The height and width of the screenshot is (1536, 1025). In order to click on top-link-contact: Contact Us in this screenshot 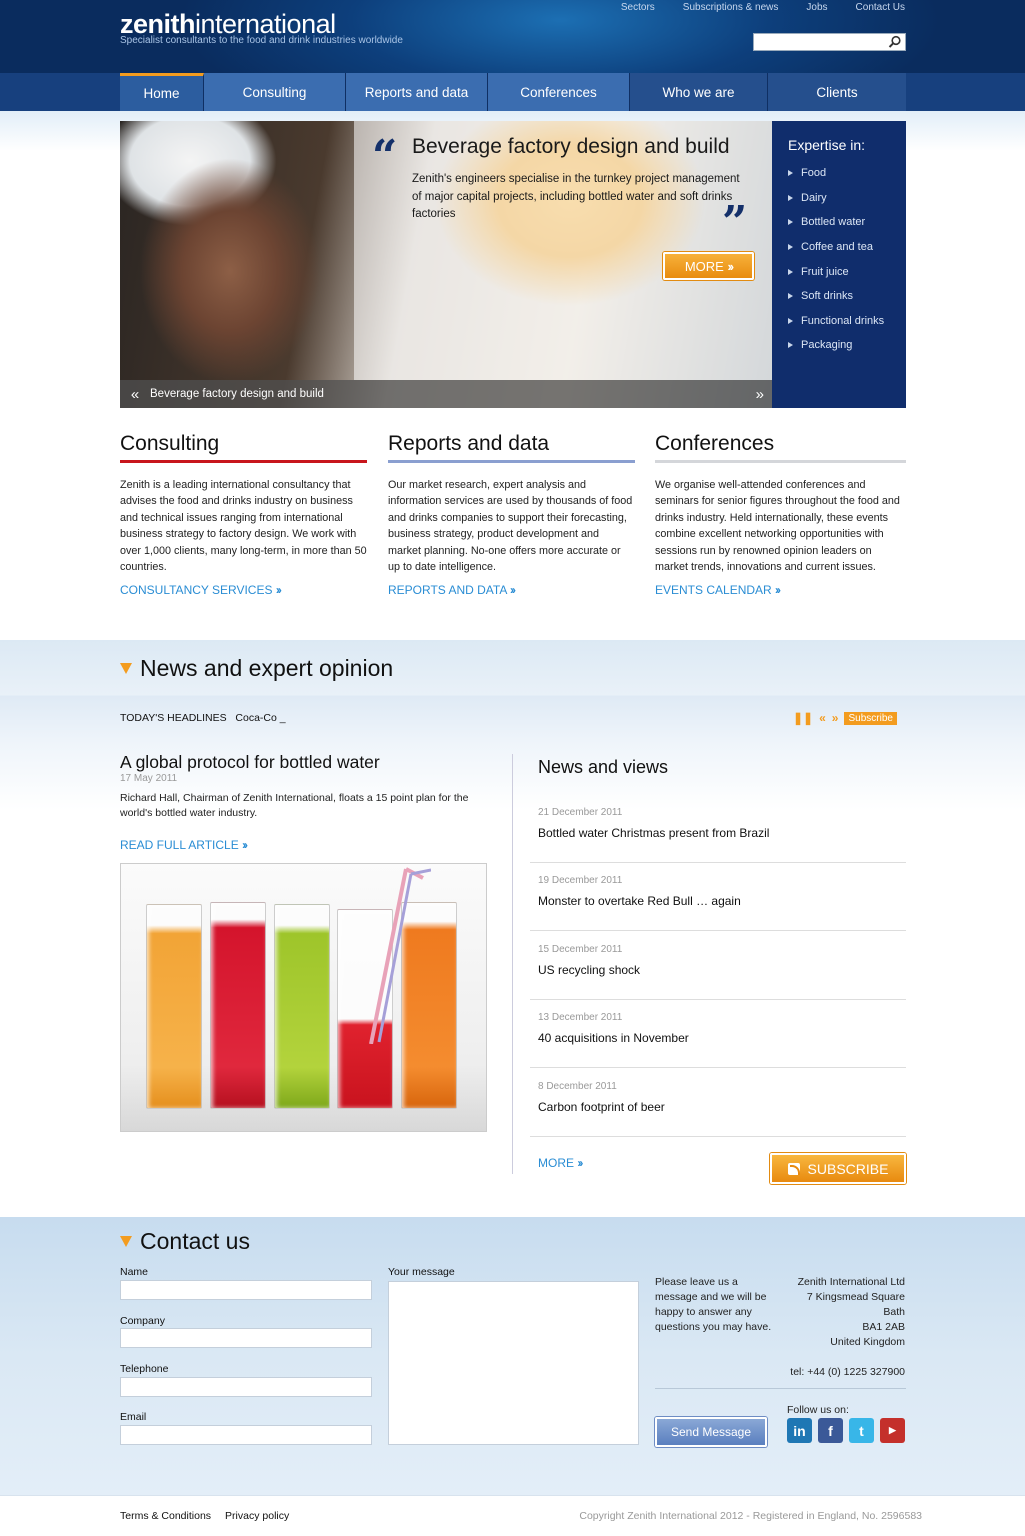, I will do `click(873, 7)`.